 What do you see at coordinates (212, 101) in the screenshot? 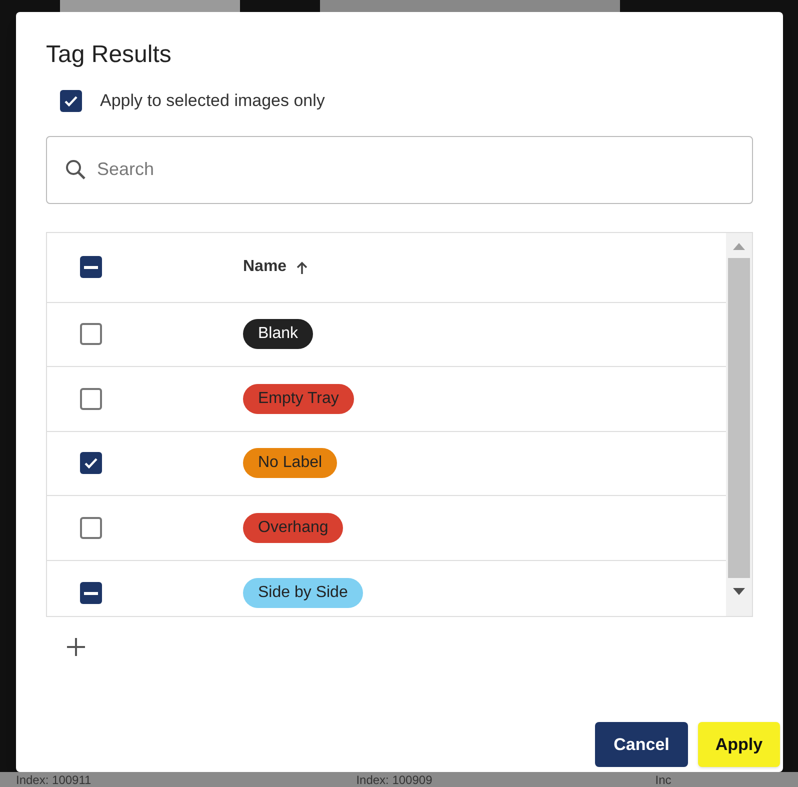
I see `checkbox-label: Apply to selected images only` at bounding box center [212, 101].